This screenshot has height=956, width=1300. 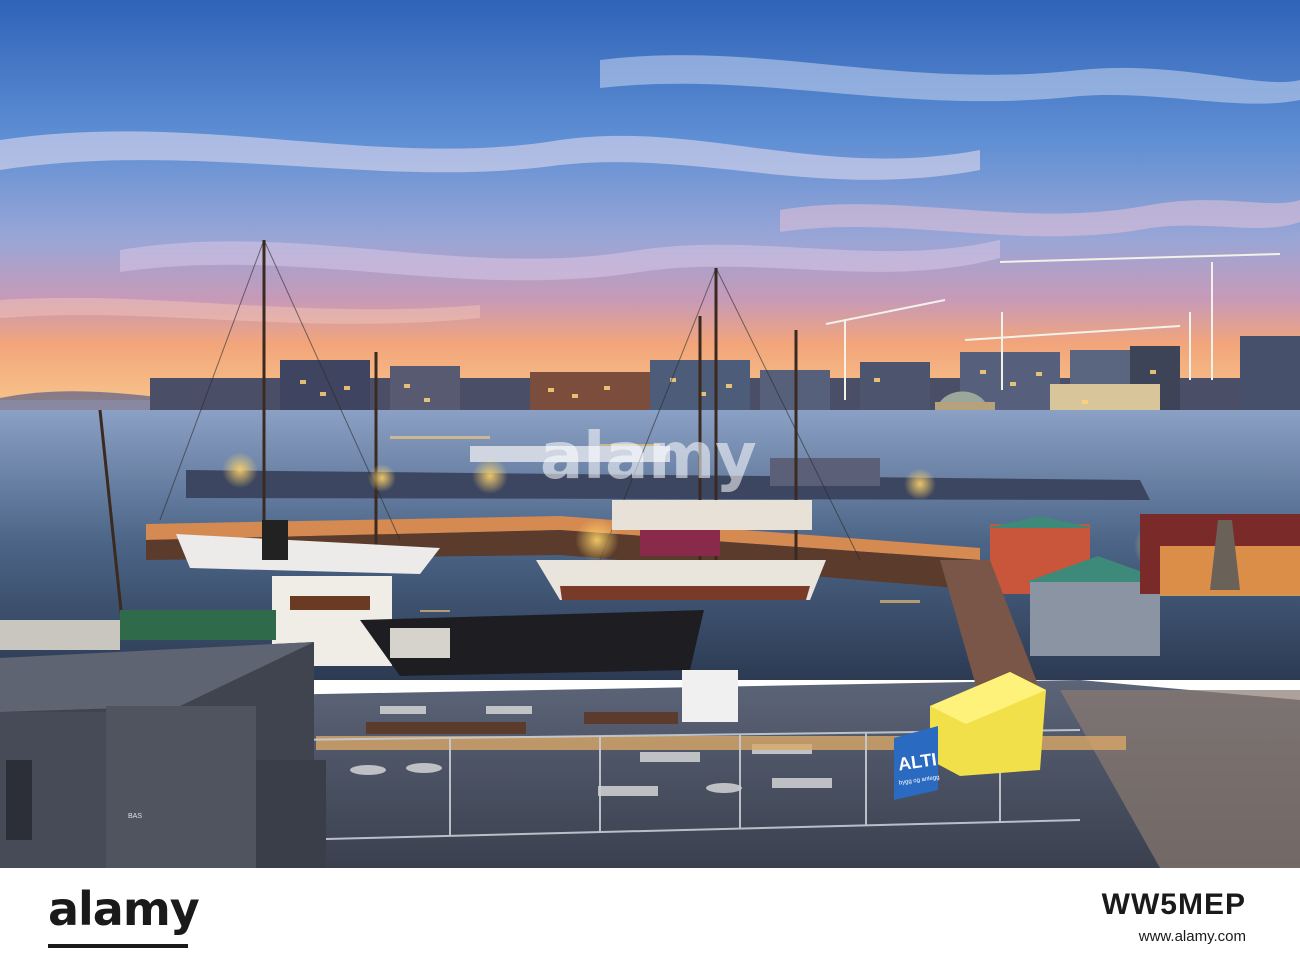 I want to click on hut-sign-text: BAS, so click(x=135, y=816).